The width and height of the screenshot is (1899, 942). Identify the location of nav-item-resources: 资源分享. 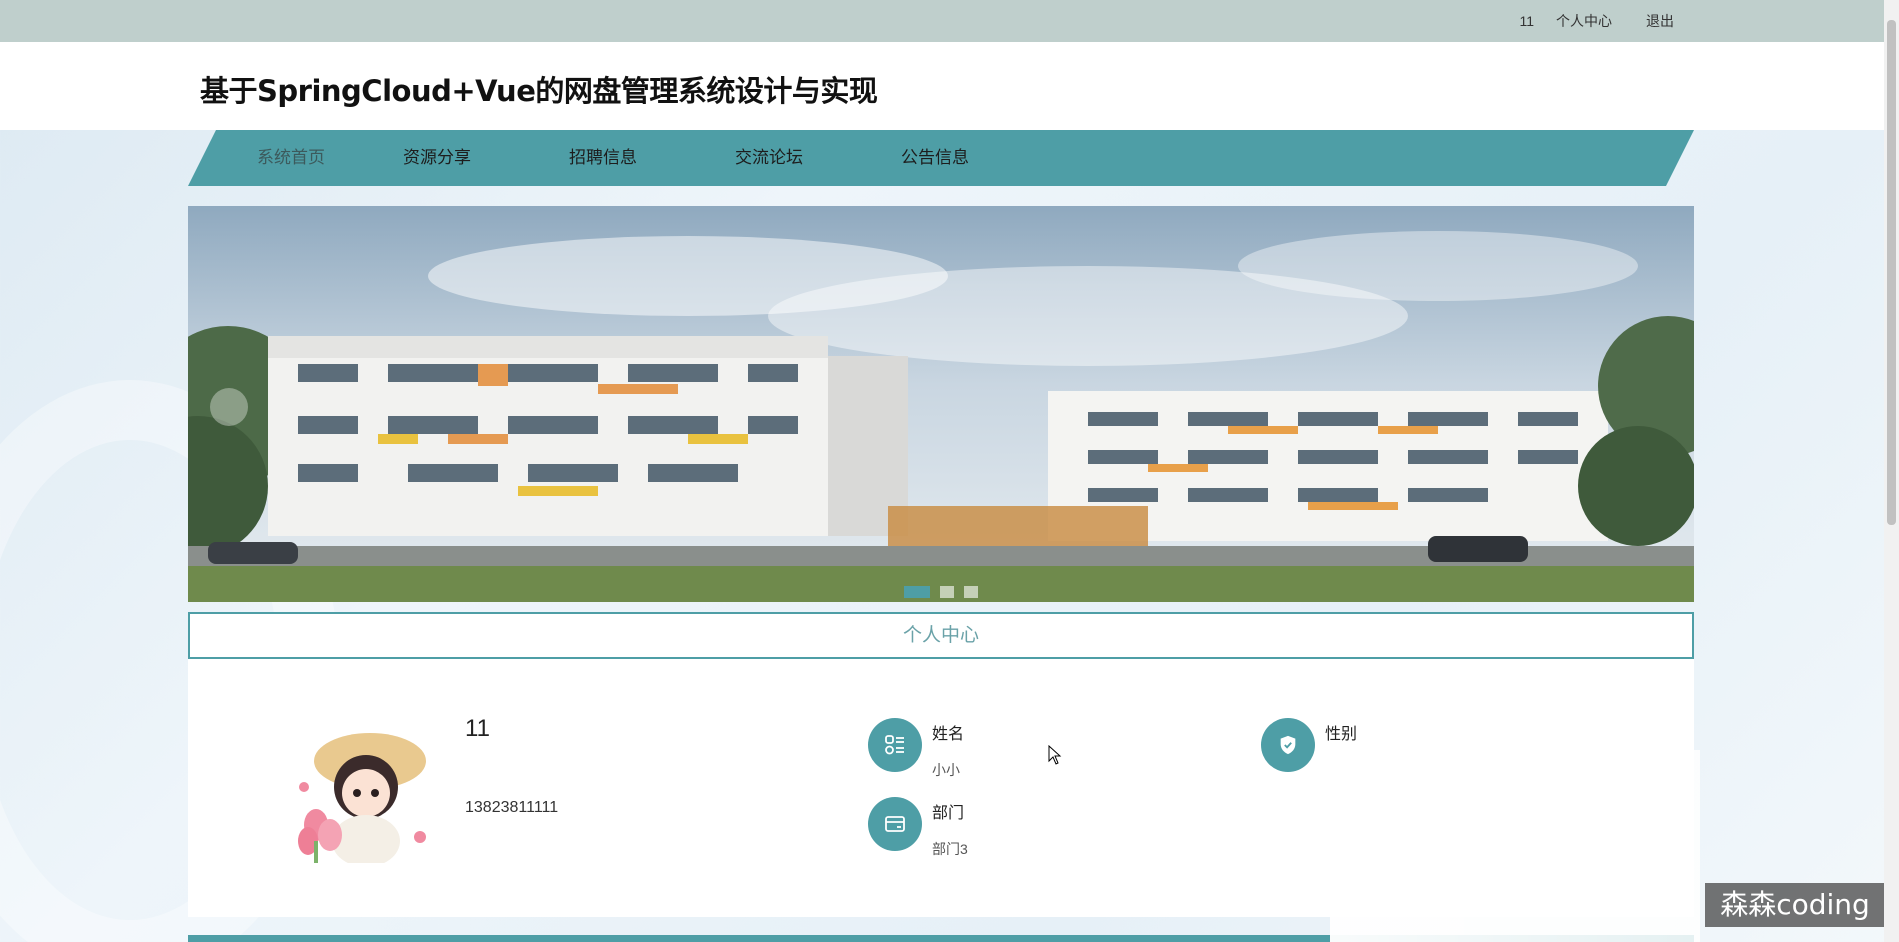
(437, 158).